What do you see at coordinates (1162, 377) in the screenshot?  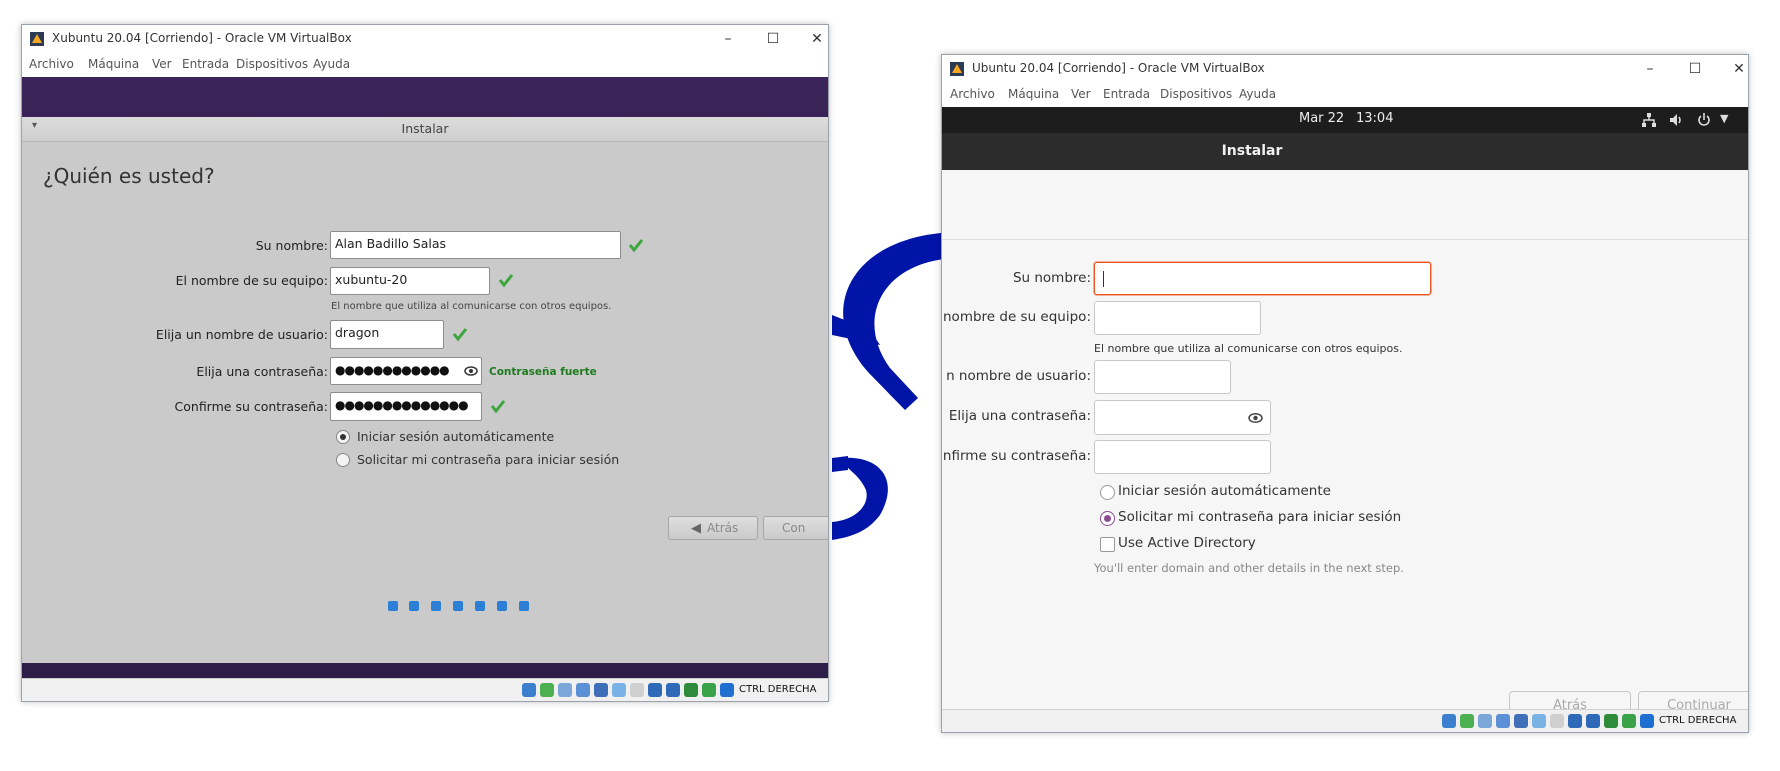 I see `username-field` at bounding box center [1162, 377].